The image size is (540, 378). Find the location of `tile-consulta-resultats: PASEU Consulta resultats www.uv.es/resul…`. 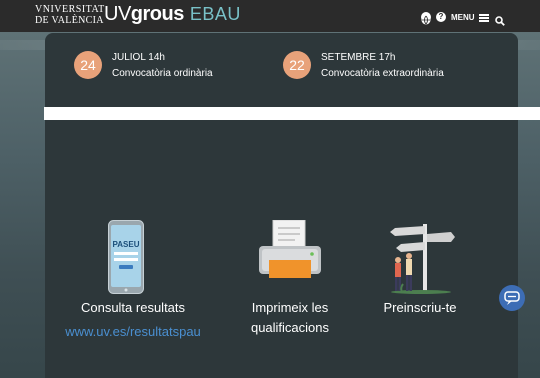

tile-consulta-resultats: PASEU Consulta resultats www.uv.es/resul… is located at coordinates (133, 282).